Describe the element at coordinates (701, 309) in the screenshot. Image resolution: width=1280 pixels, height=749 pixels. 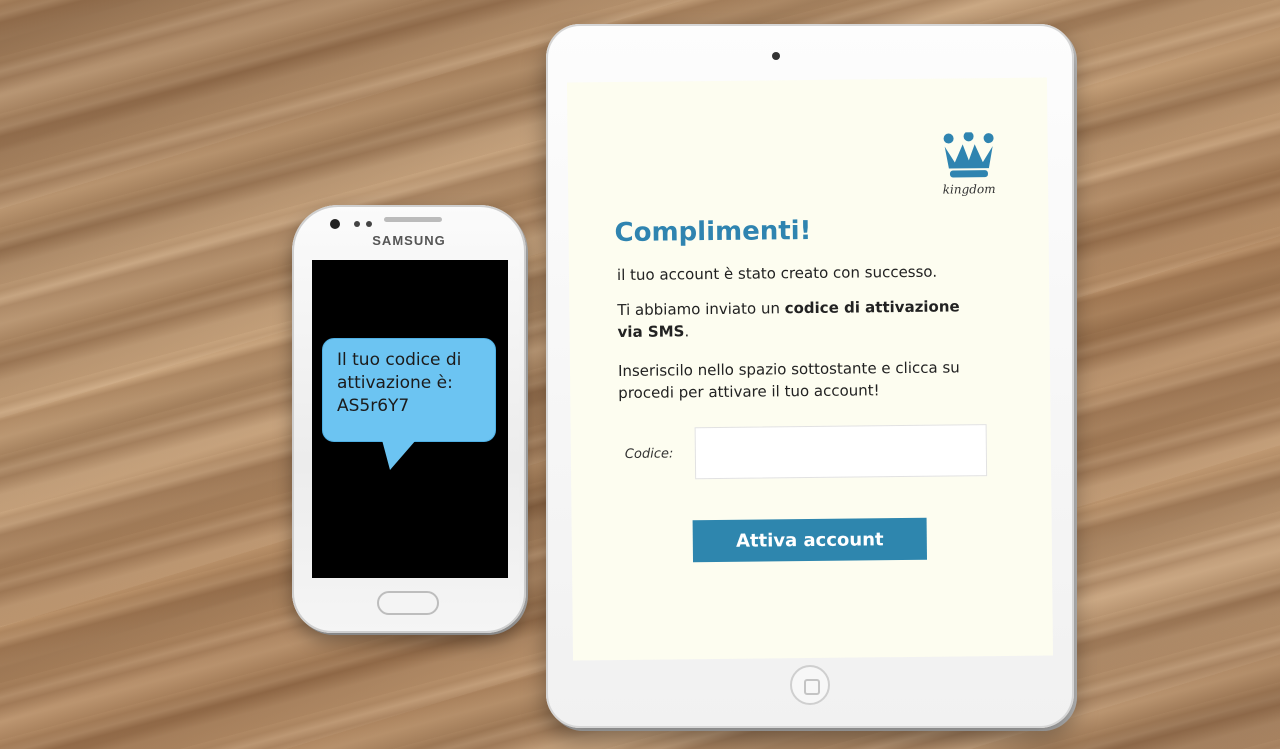
I see `sms-sent-prefix: Ti abbiamo inviato un` at that location.